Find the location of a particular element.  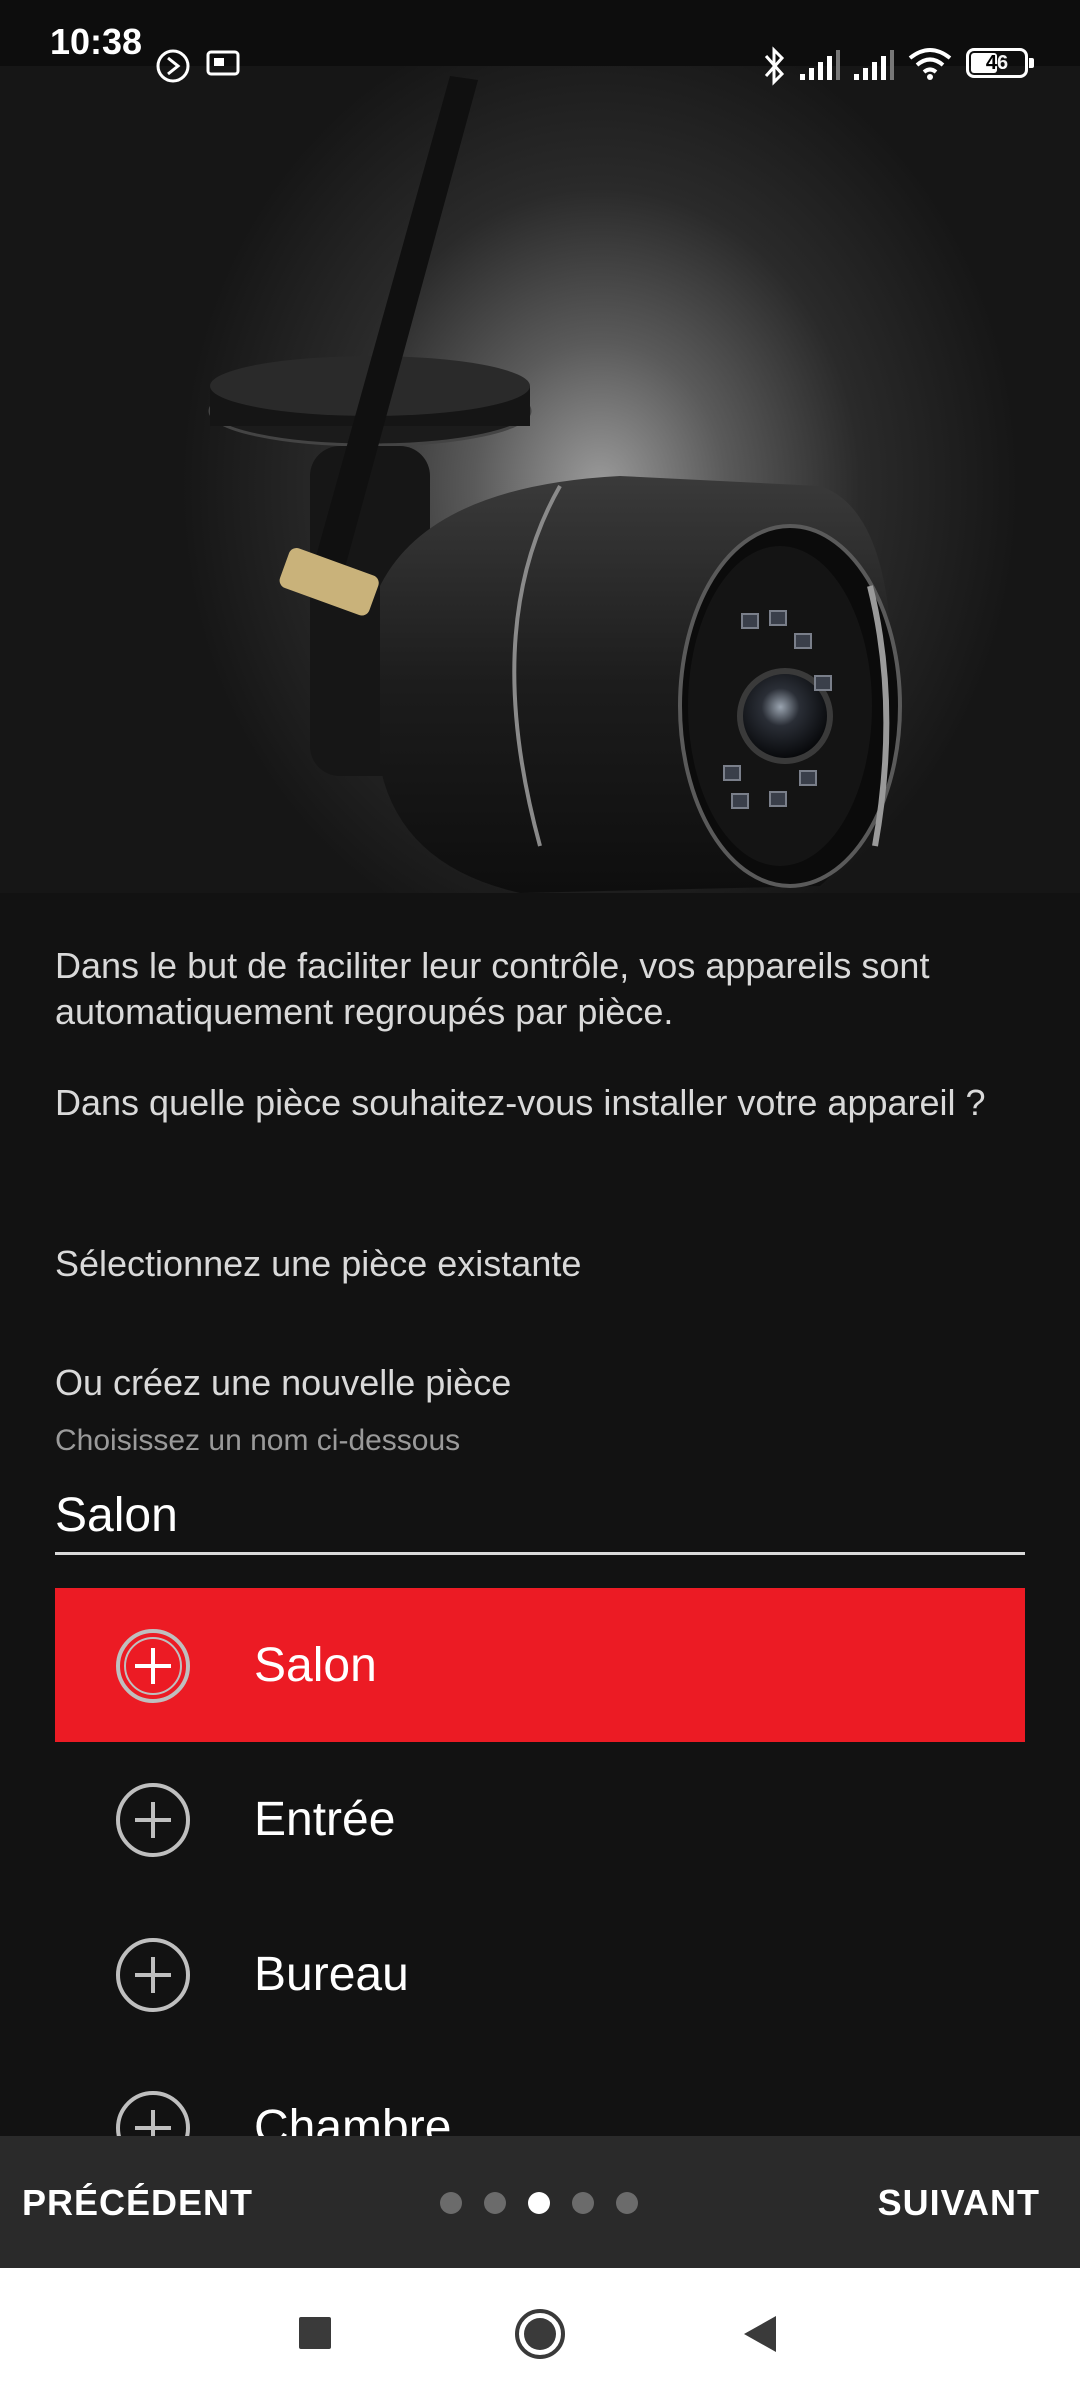

page-indicator is located at coordinates (540, 2204).